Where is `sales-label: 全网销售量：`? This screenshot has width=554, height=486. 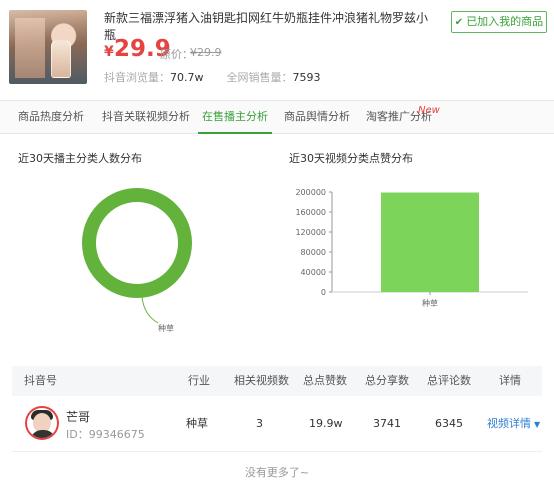 sales-label: 全网销售量： is located at coordinates (259, 77).